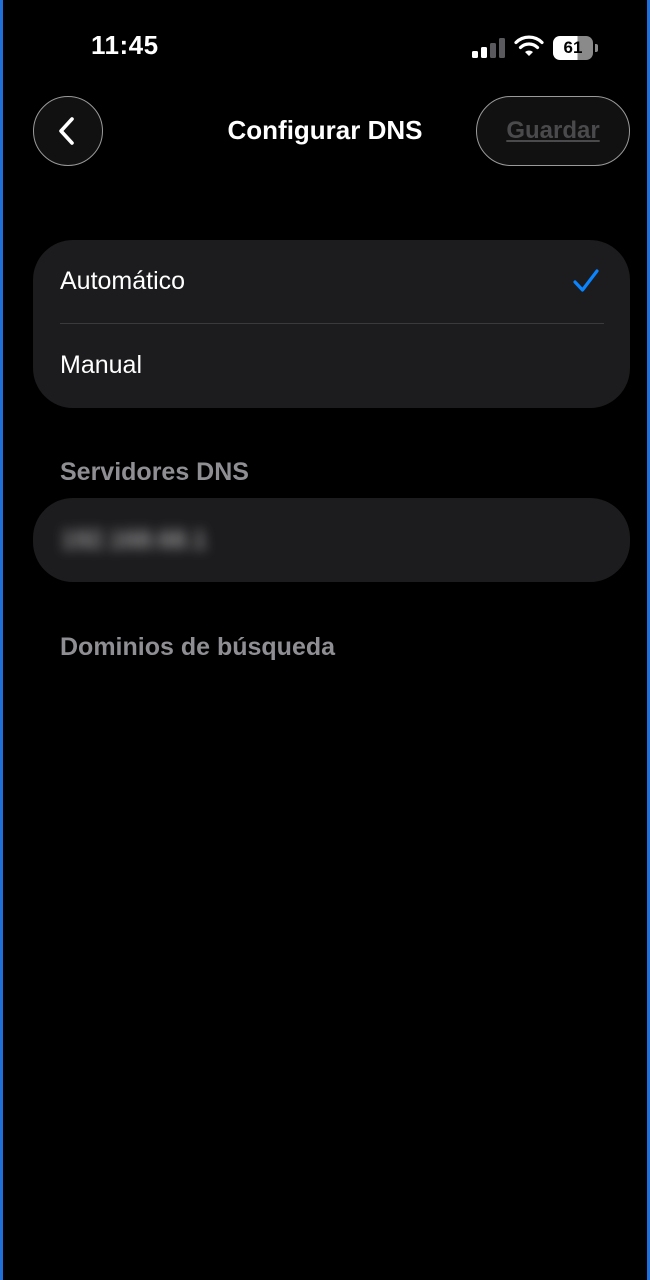  Describe the element at coordinates (553, 131) in the screenshot. I see `save-button: Guardar` at that location.